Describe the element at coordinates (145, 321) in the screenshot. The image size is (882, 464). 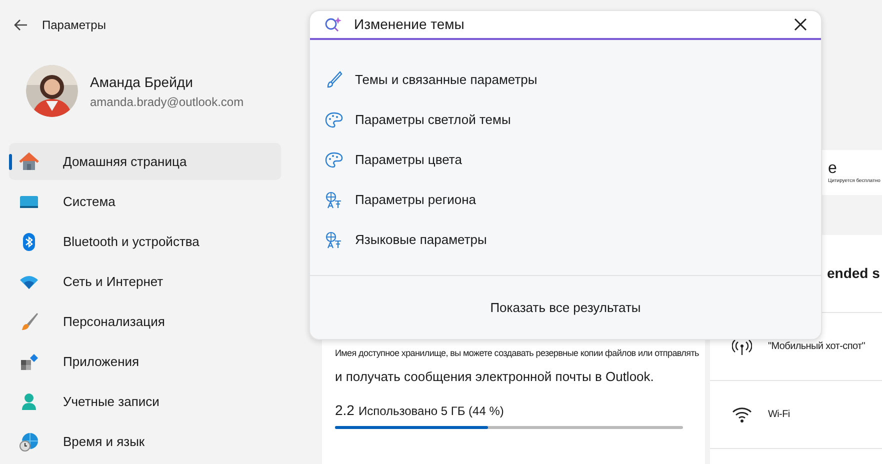
I see `sidebar-item: Персонализация` at that location.